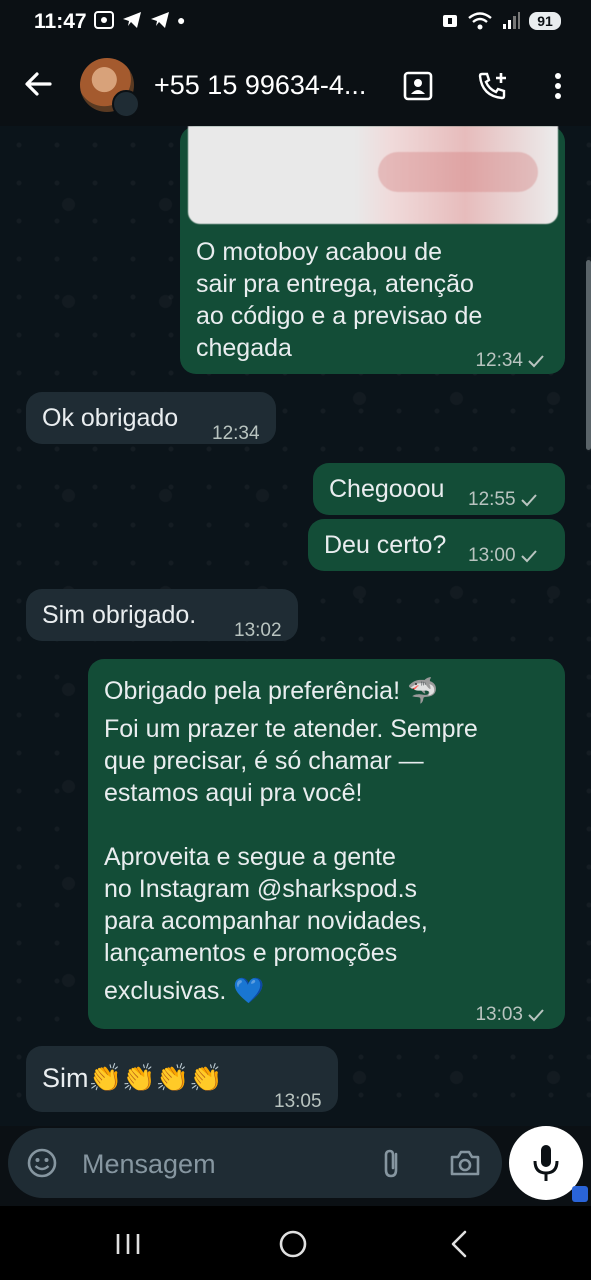 This screenshot has height=1280, width=591. I want to click on message-text-line: exclusivas. 💙, so click(184, 991).